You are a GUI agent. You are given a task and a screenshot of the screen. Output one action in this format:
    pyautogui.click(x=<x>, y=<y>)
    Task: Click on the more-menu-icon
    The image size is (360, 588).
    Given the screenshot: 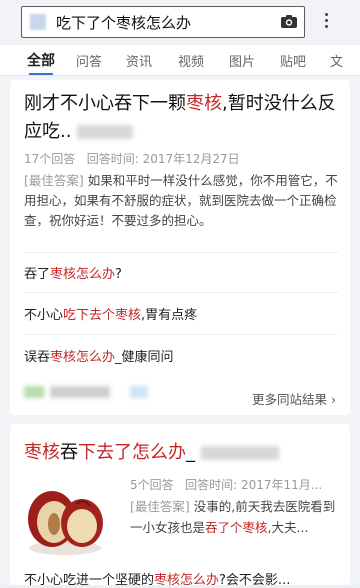 What is the action you would take?
    pyautogui.click(x=326, y=22)
    